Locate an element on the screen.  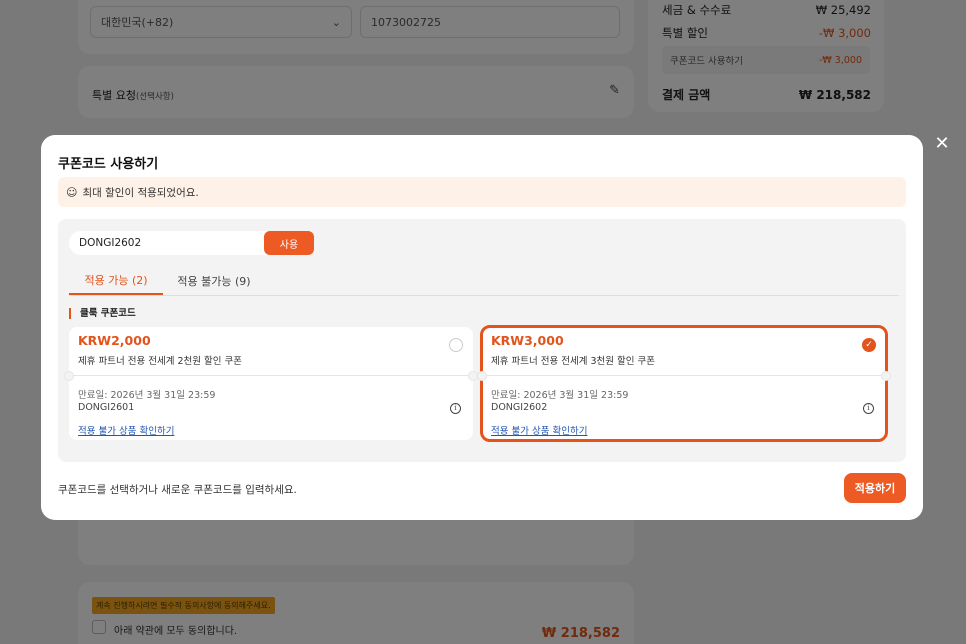
max-discount-notice: ☺ 최대 할인이 적용되었어요. is located at coordinates (482, 192).